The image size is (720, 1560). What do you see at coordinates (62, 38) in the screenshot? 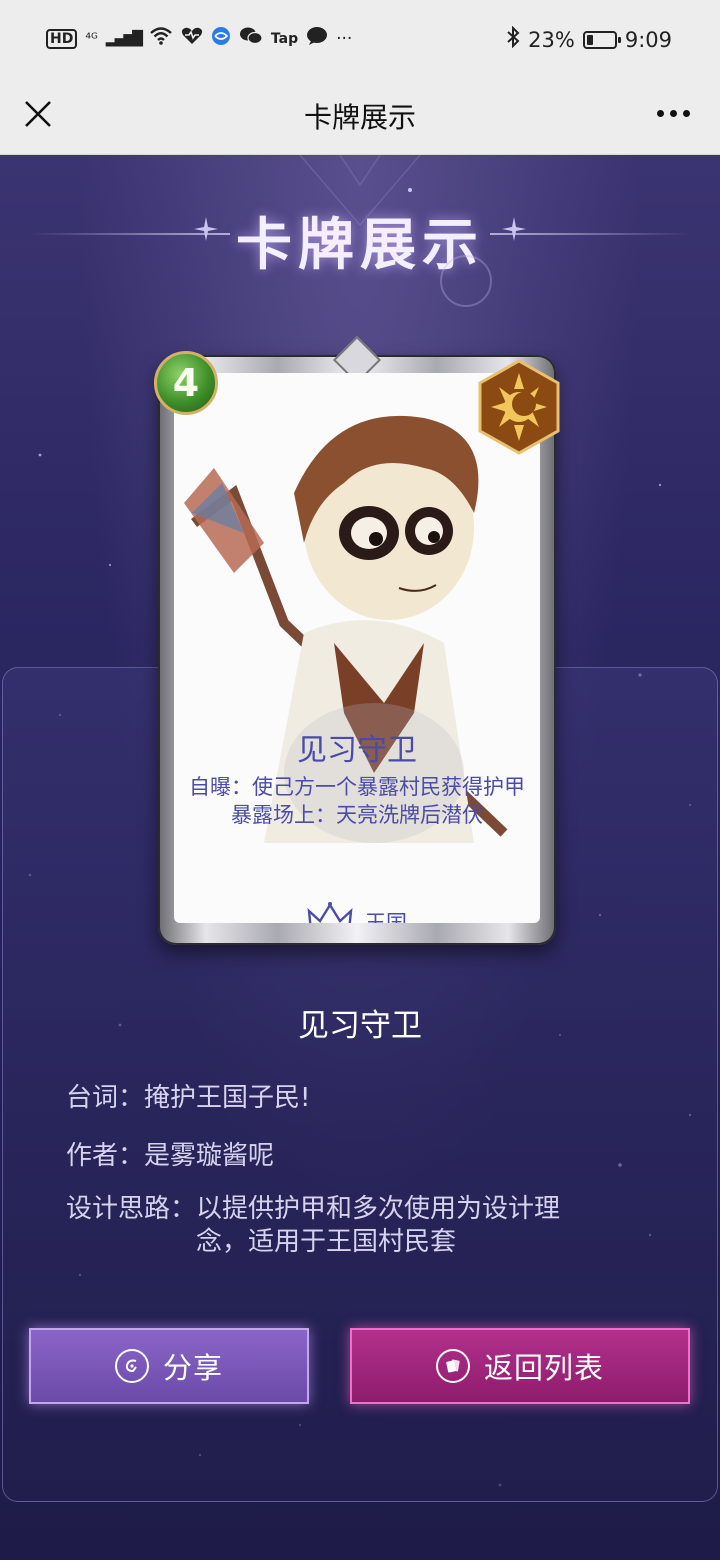
I see `hd-indicator: HD` at bounding box center [62, 38].